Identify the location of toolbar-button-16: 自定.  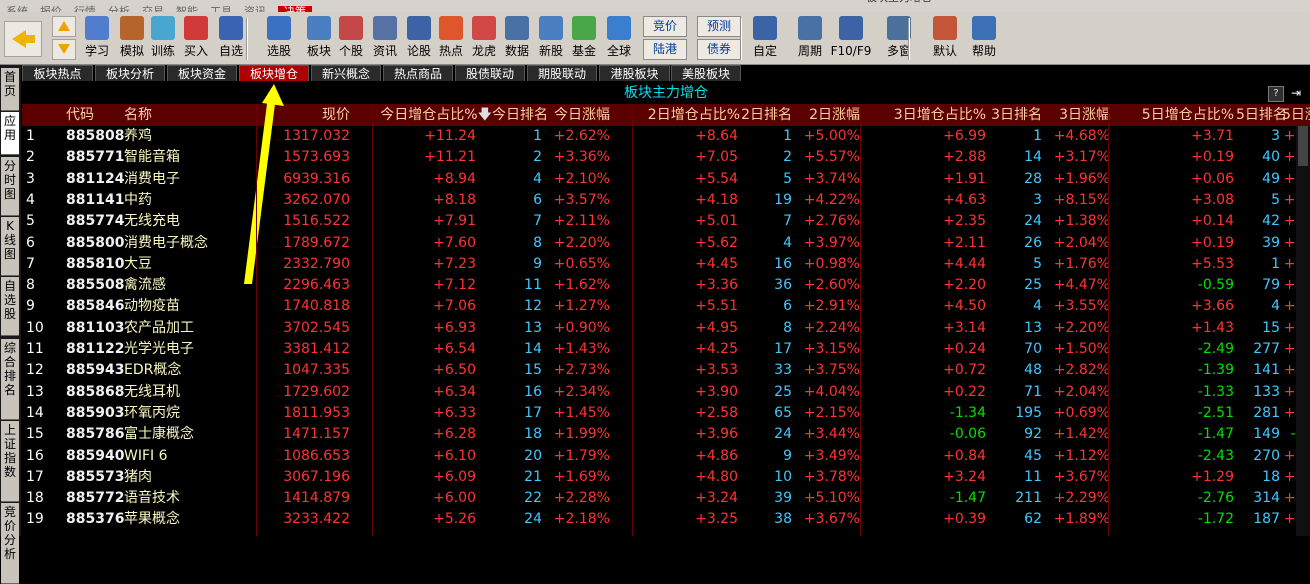
(765, 39).